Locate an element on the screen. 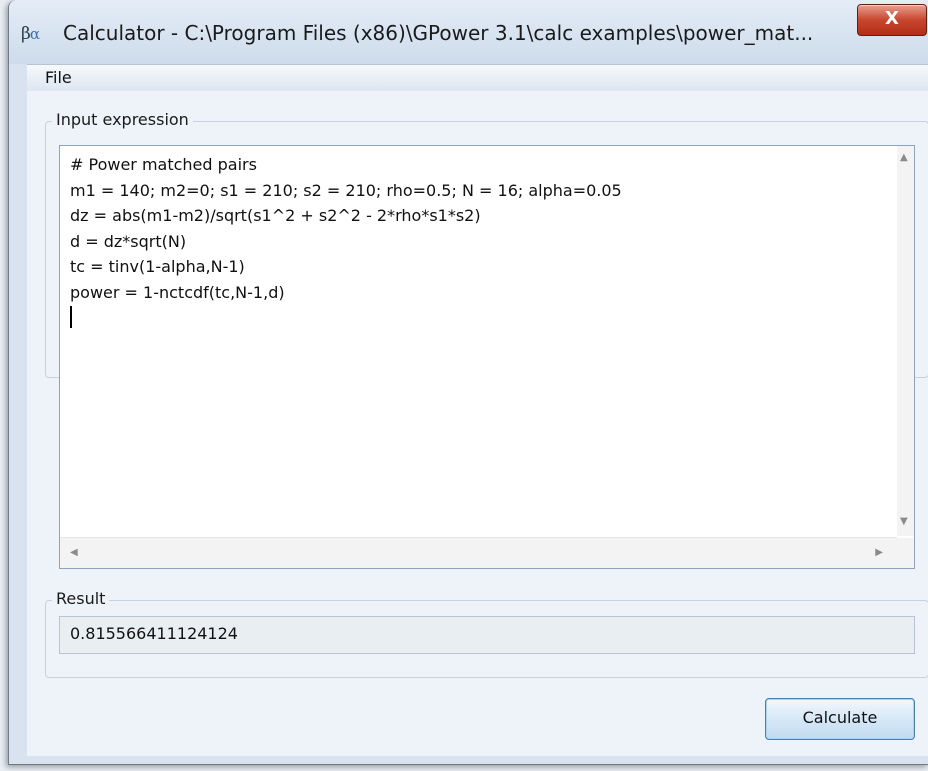 Image resolution: width=928 pixels, height=771 pixels. close-button: X is located at coordinates (892, 20).